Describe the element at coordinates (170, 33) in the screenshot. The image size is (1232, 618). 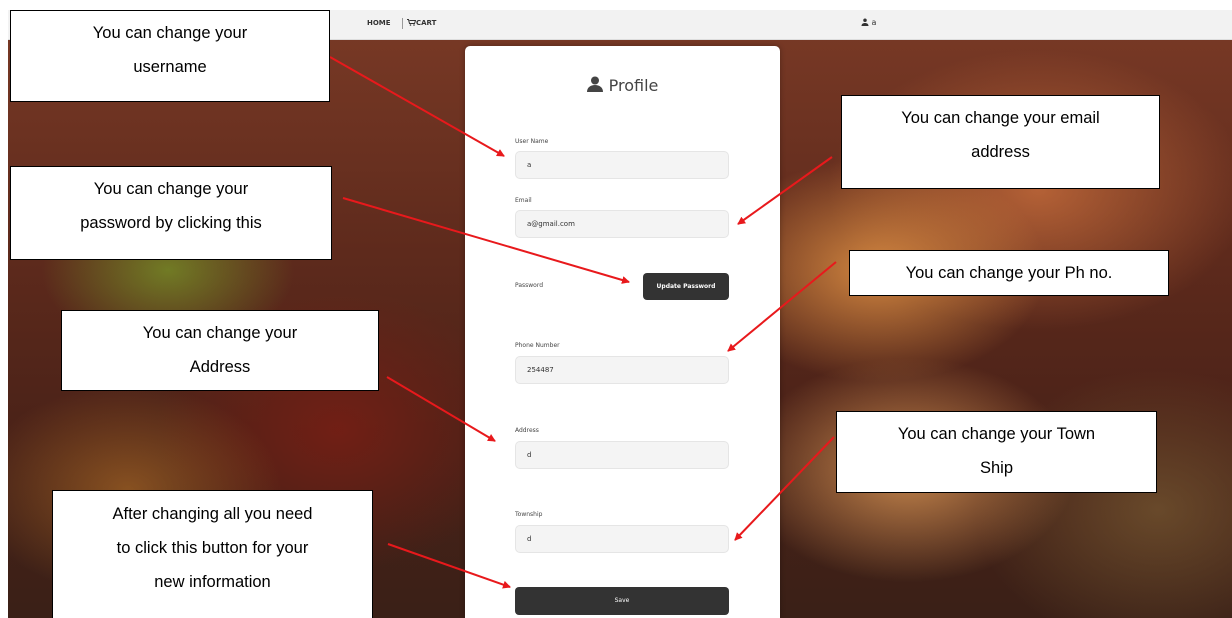
I see `note-username-line-1: You can change your` at that location.